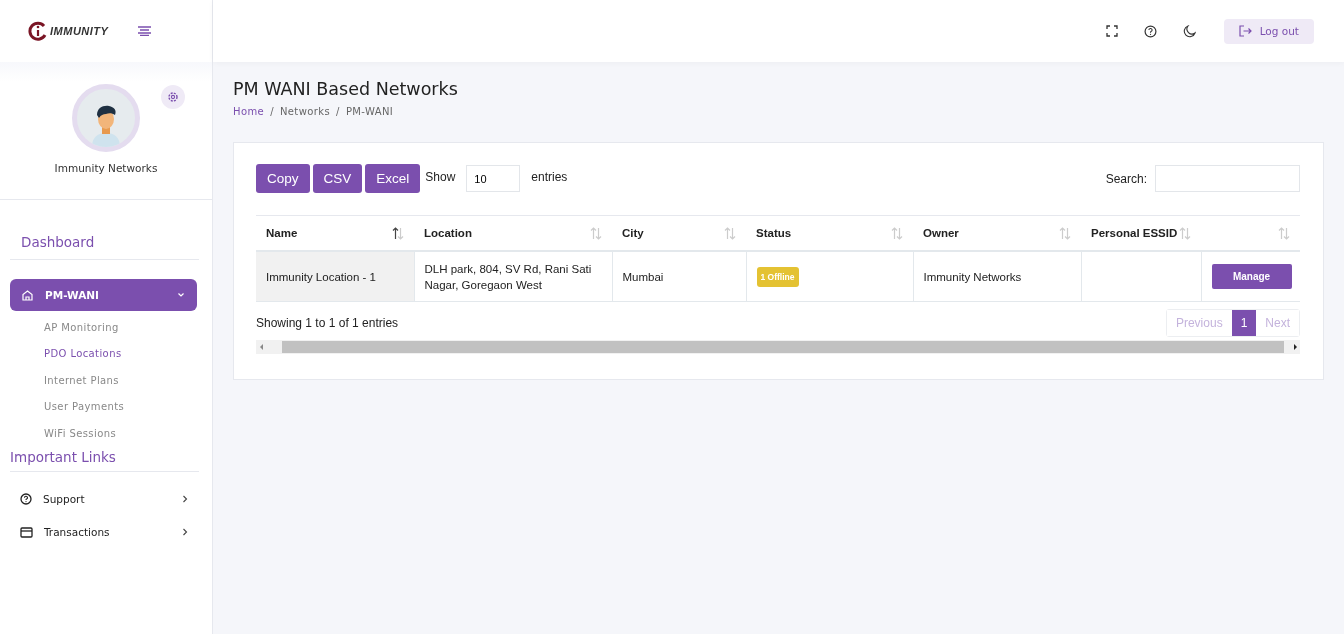  I want to click on status-badge: 1 Offline, so click(777, 276).